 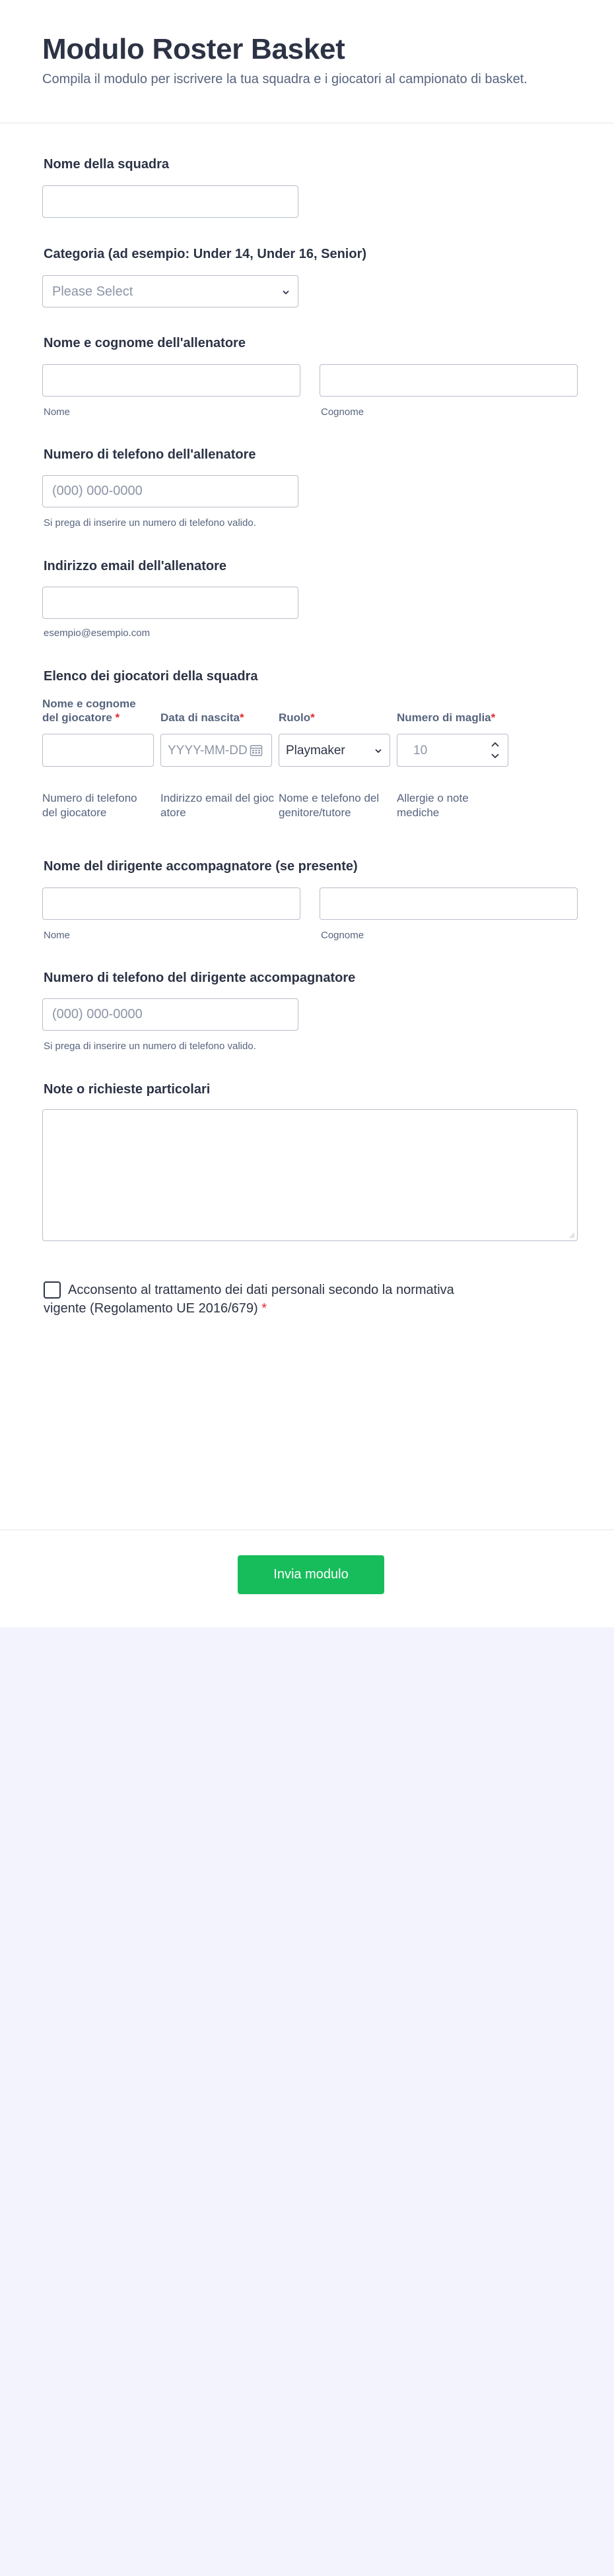 What do you see at coordinates (89, 805) in the screenshot?
I see `column-header-player-phone: Numero di telefono del giocatore` at bounding box center [89, 805].